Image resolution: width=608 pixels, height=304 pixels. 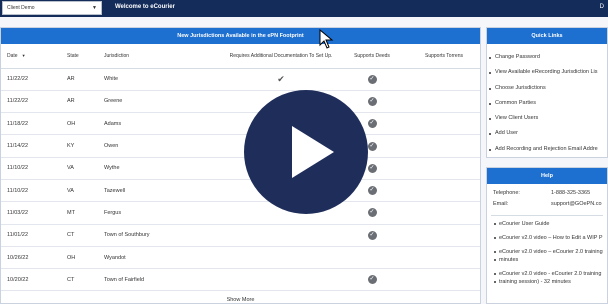 I want to click on help-link-training-2-cont: training session) - 32 minutes, so click(x=547, y=282).